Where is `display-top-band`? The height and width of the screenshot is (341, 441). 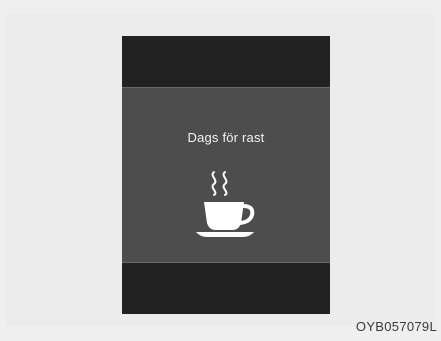
display-top-band is located at coordinates (226, 61).